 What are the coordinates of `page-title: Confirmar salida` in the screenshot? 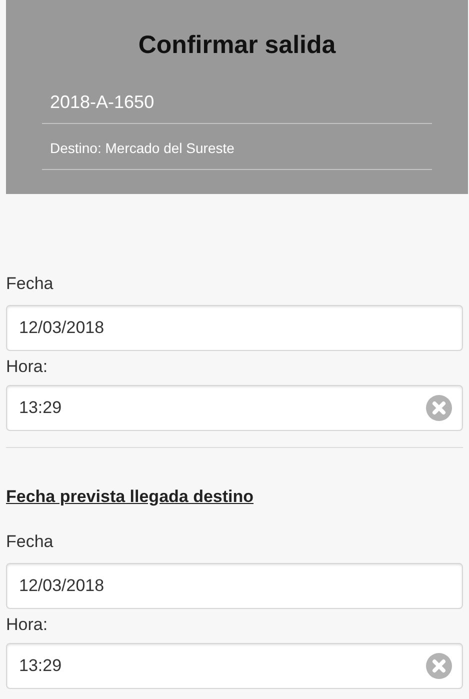 It's located at (237, 45).